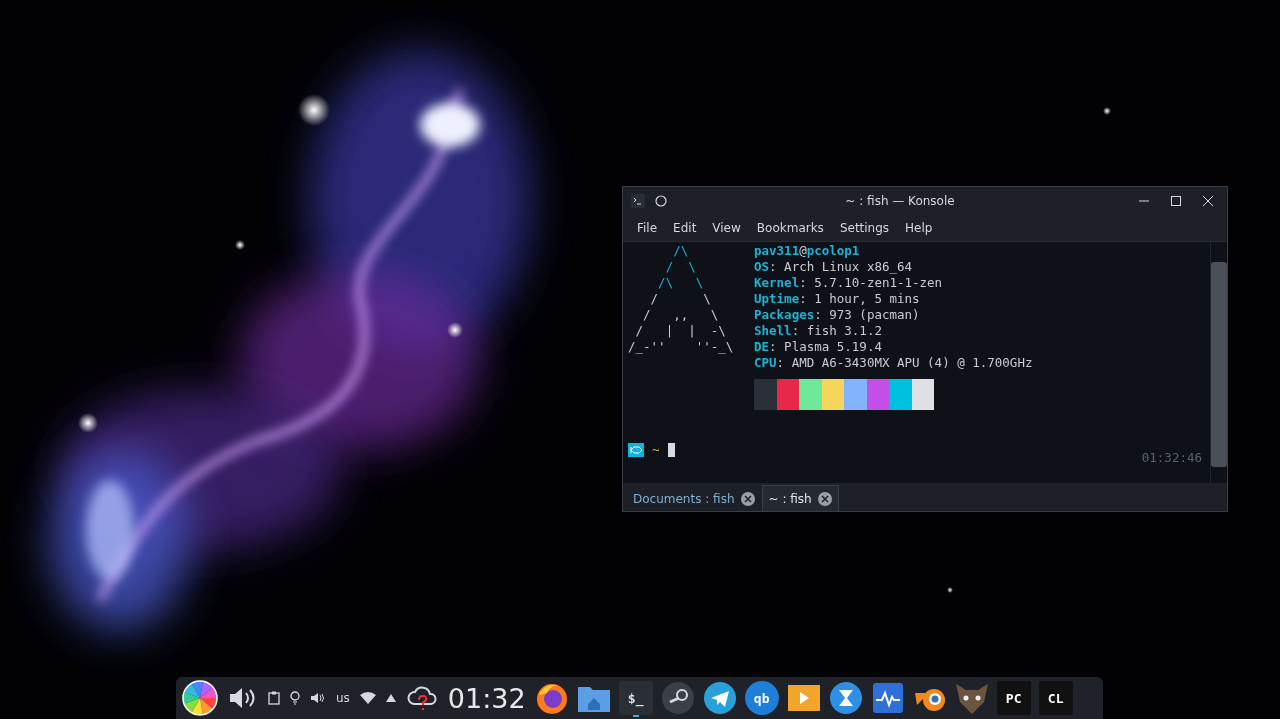 This screenshot has width=1280, height=719. What do you see at coordinates (893, 363) in the screenshot?
I see `info-line: CPU: AMD A6-3430MX APU (4) @ 1.700GHz` at bounding box center [893, 363].